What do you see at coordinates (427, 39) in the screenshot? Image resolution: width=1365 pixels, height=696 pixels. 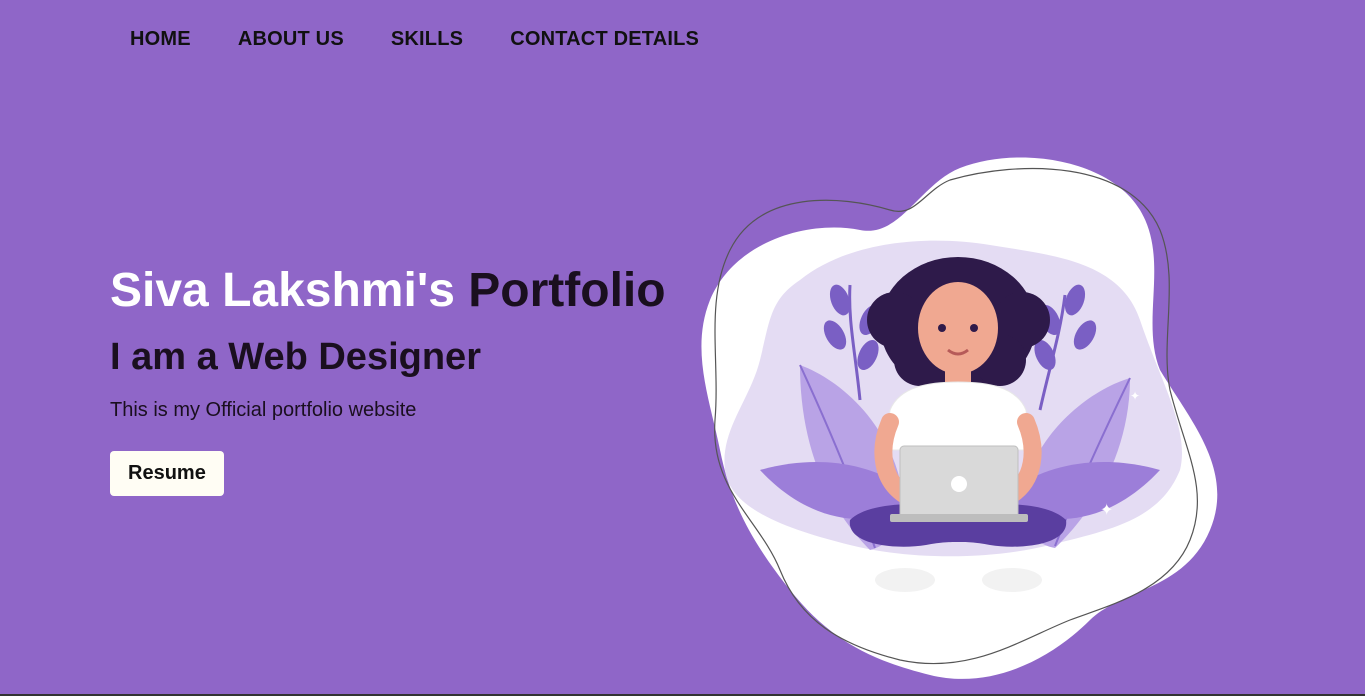 I see `nav-skills: SKILLS` at bounding box center [427, 39].